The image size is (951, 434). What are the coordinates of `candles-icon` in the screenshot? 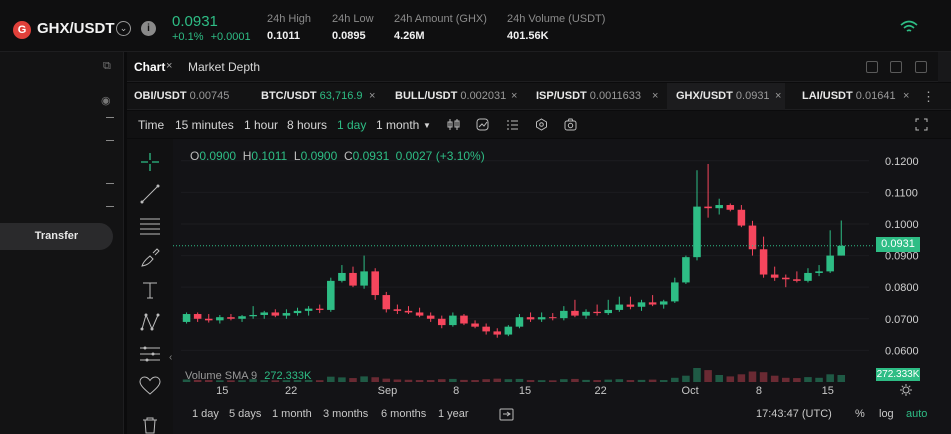 It's located at (453, 124).